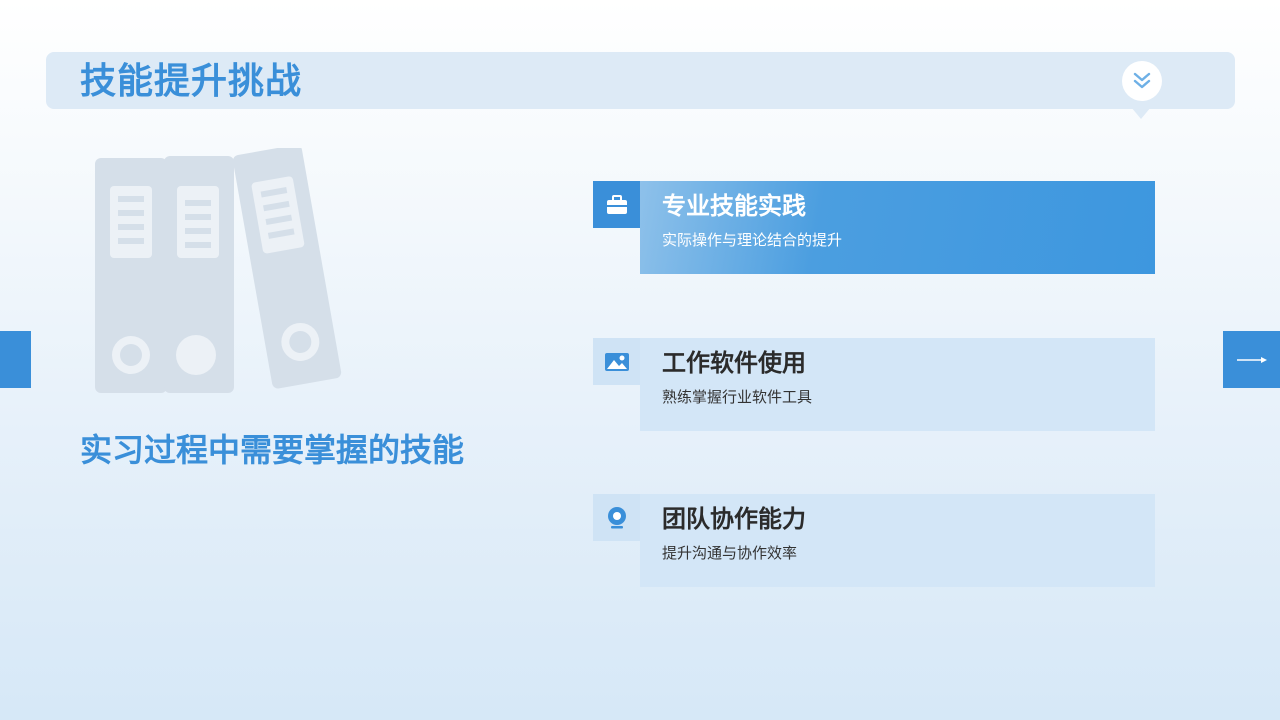  I want to click on badge-pointer, so click(1141, 113).